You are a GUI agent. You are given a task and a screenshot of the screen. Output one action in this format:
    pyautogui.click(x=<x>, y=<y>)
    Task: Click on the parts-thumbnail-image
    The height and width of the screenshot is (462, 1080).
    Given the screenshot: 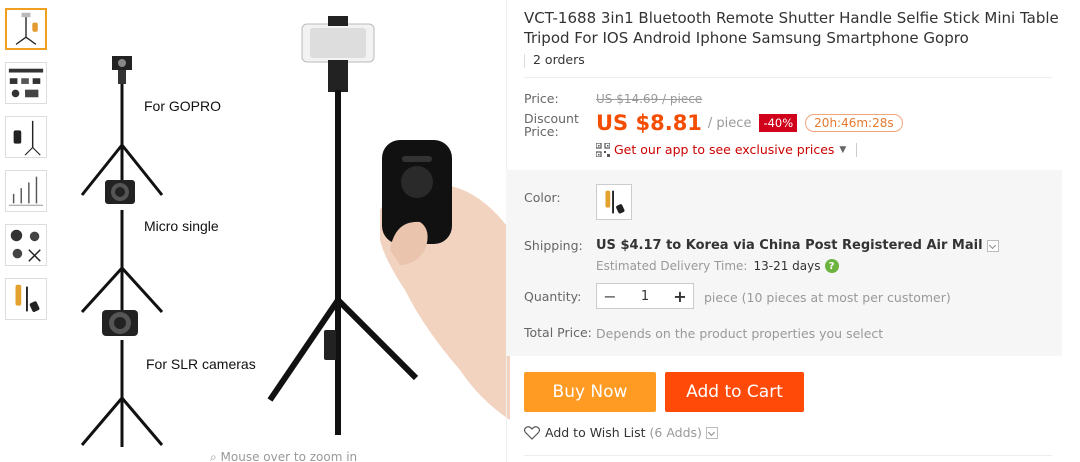 What is the action you would take?
    pyautogui.click(x=25, y=245)
    